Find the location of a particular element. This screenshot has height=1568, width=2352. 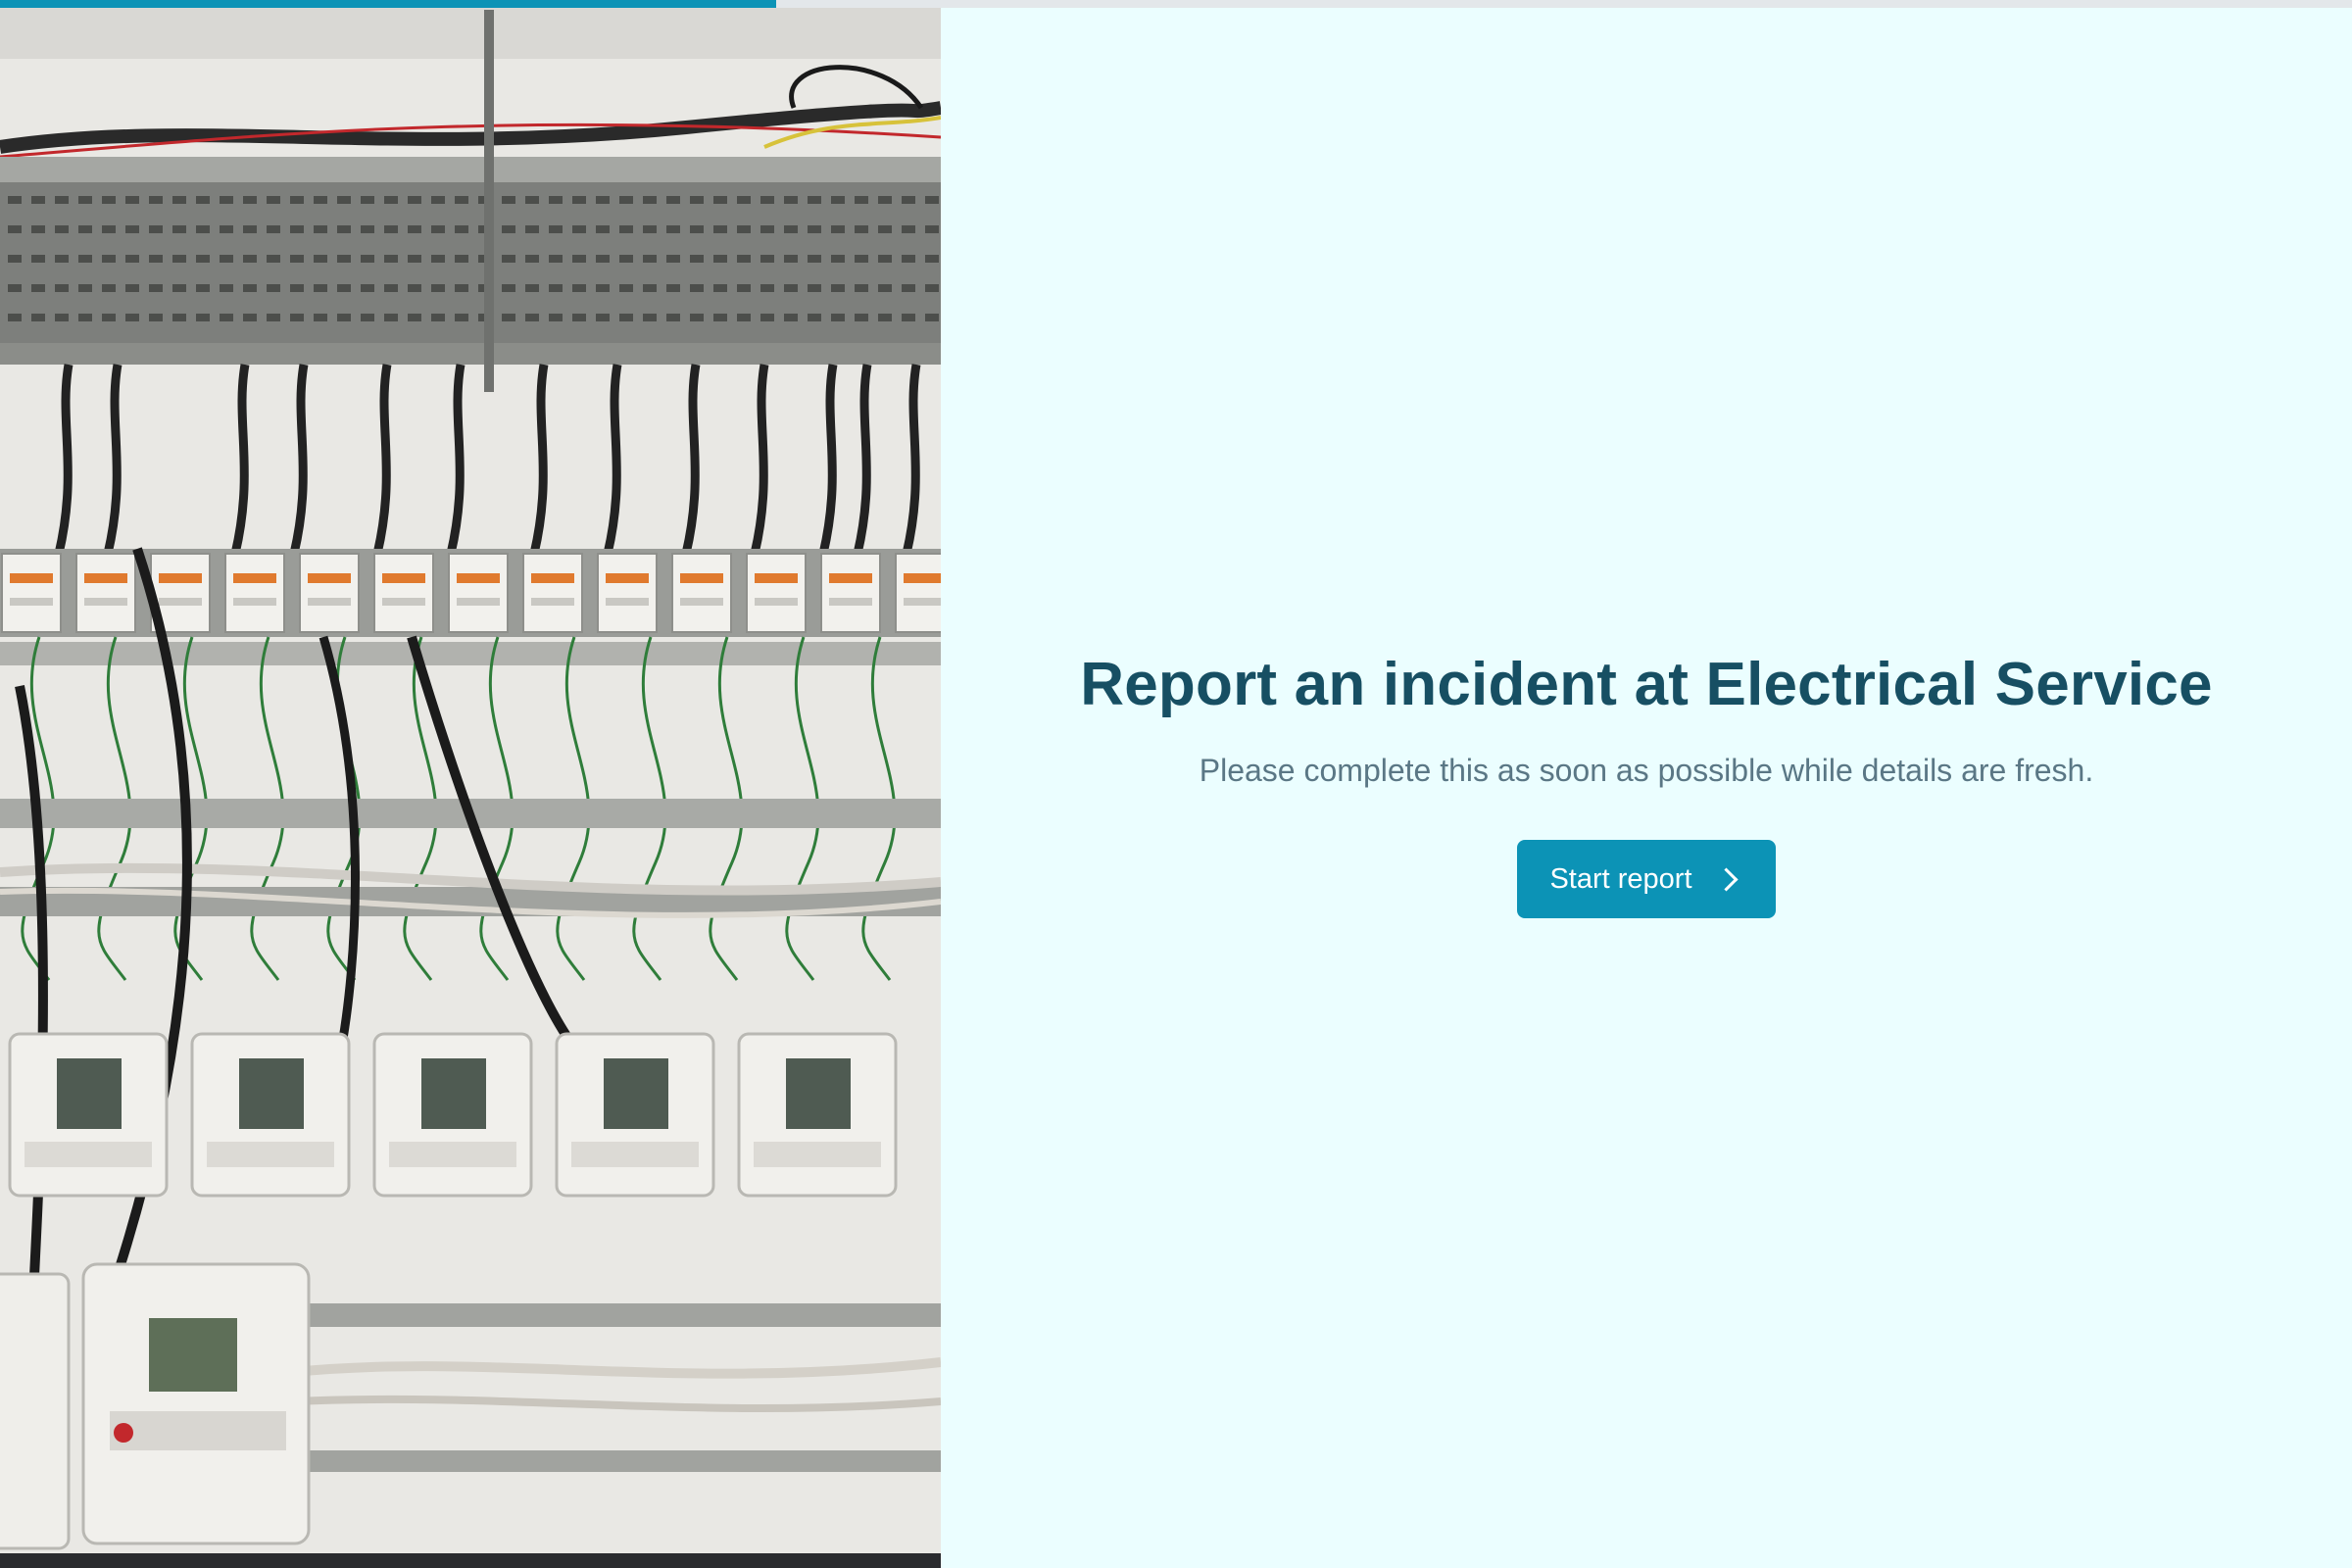

page-title: Report an incident at Electrical Service is located at coordinates (1646, 684).